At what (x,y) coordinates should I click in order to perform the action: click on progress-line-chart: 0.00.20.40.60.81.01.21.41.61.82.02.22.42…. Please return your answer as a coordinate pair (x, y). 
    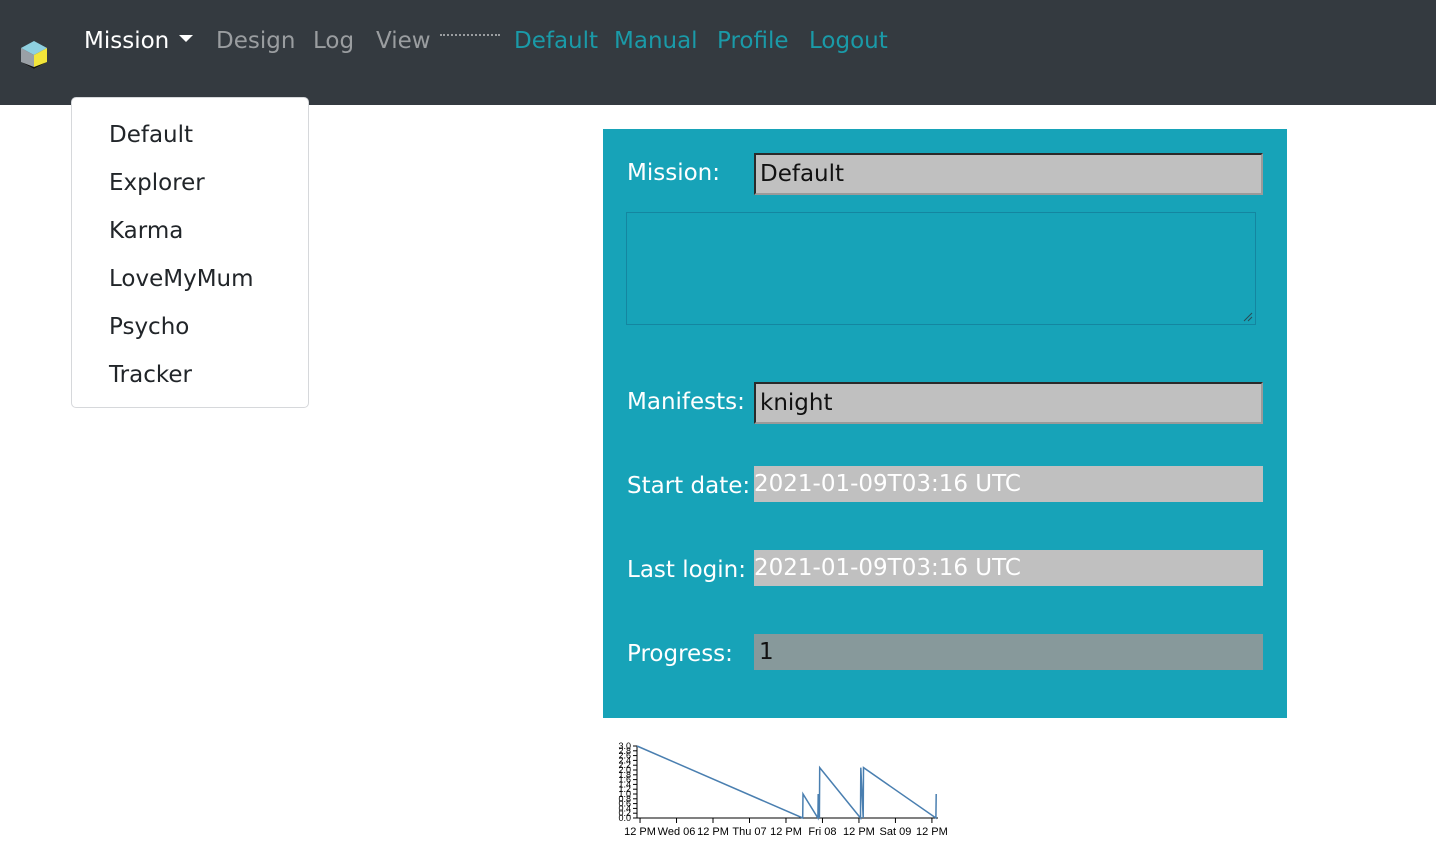
    Looking at the image, I should click on (783, 789).